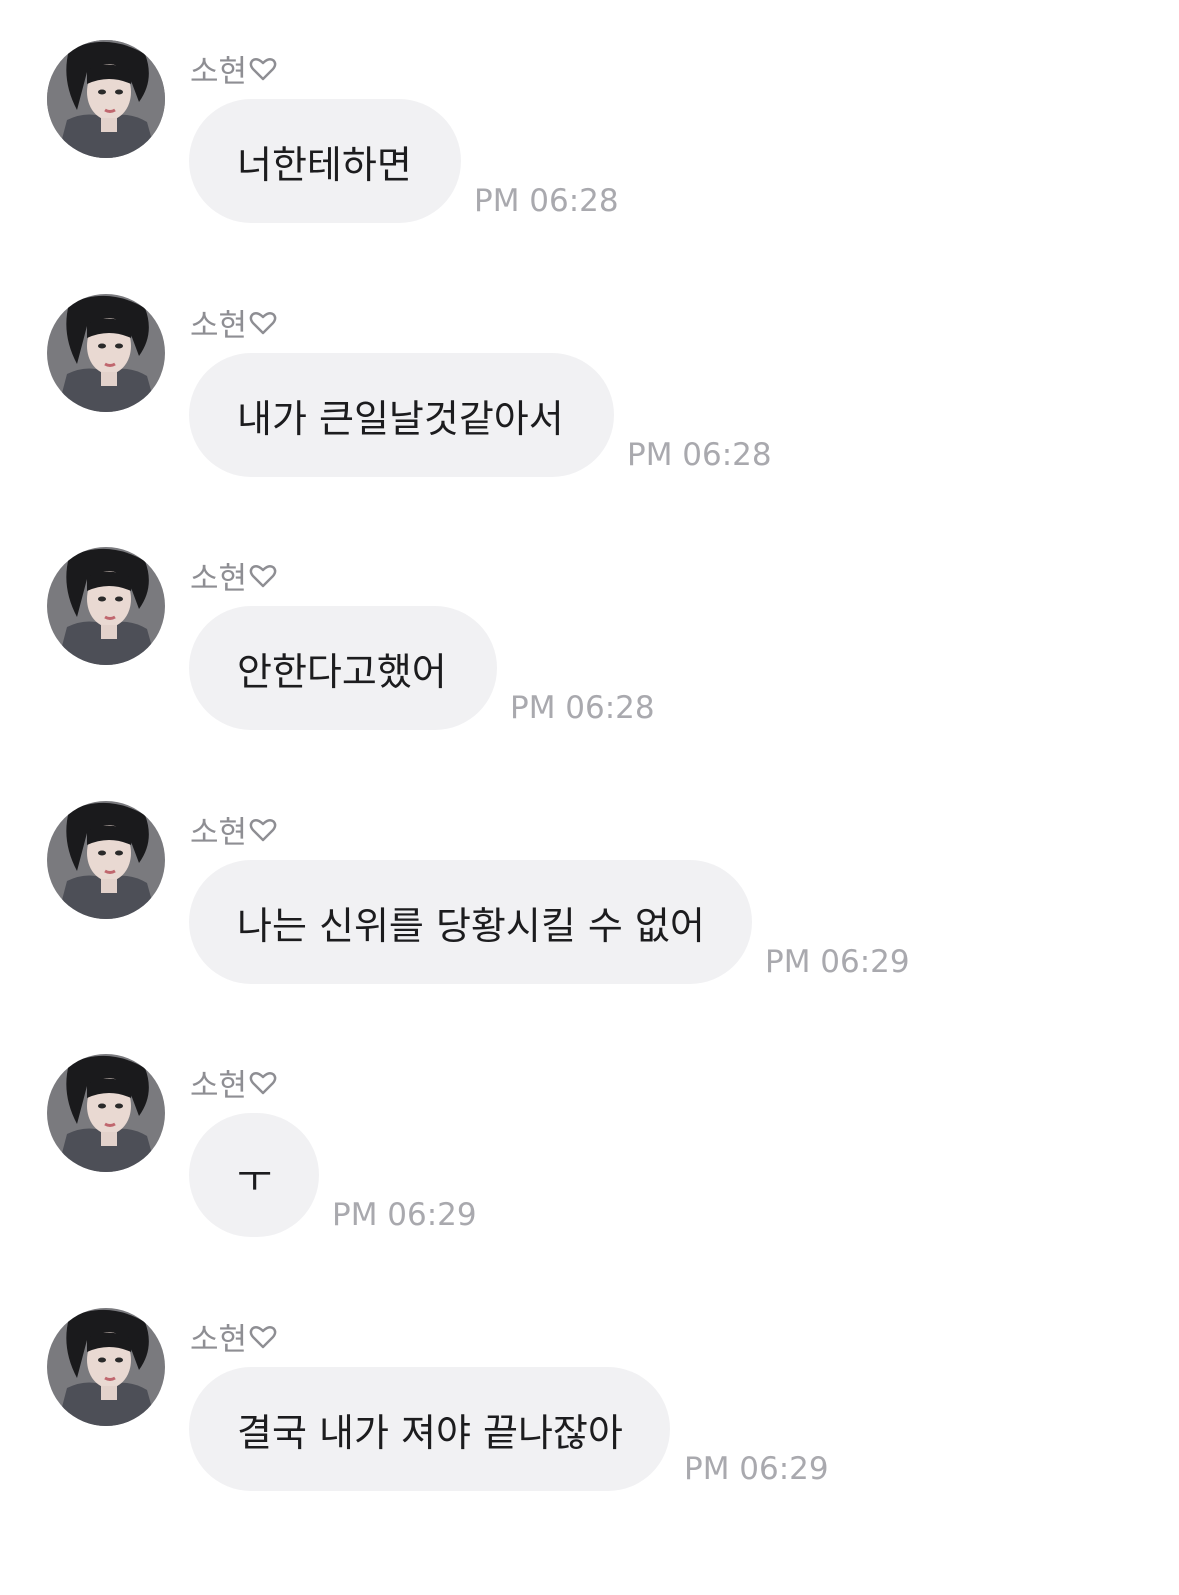  What do you see at coordinates (589, 618) in the screenshot?
I see `message-row: 소현 안한다고했어 PM 06:28` at bounding box center [589, 618].